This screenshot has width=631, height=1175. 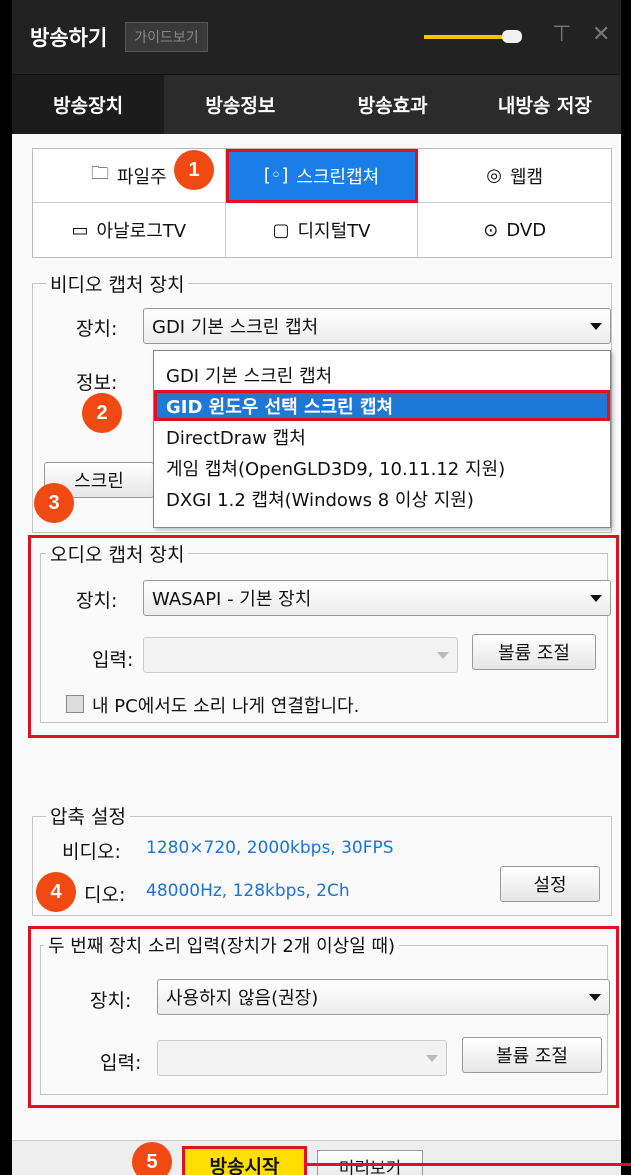 I want to click on dropdown-option-highlighted: GID 윈도우 선택 스크린 캡쳐, so click(x=382, y=405).